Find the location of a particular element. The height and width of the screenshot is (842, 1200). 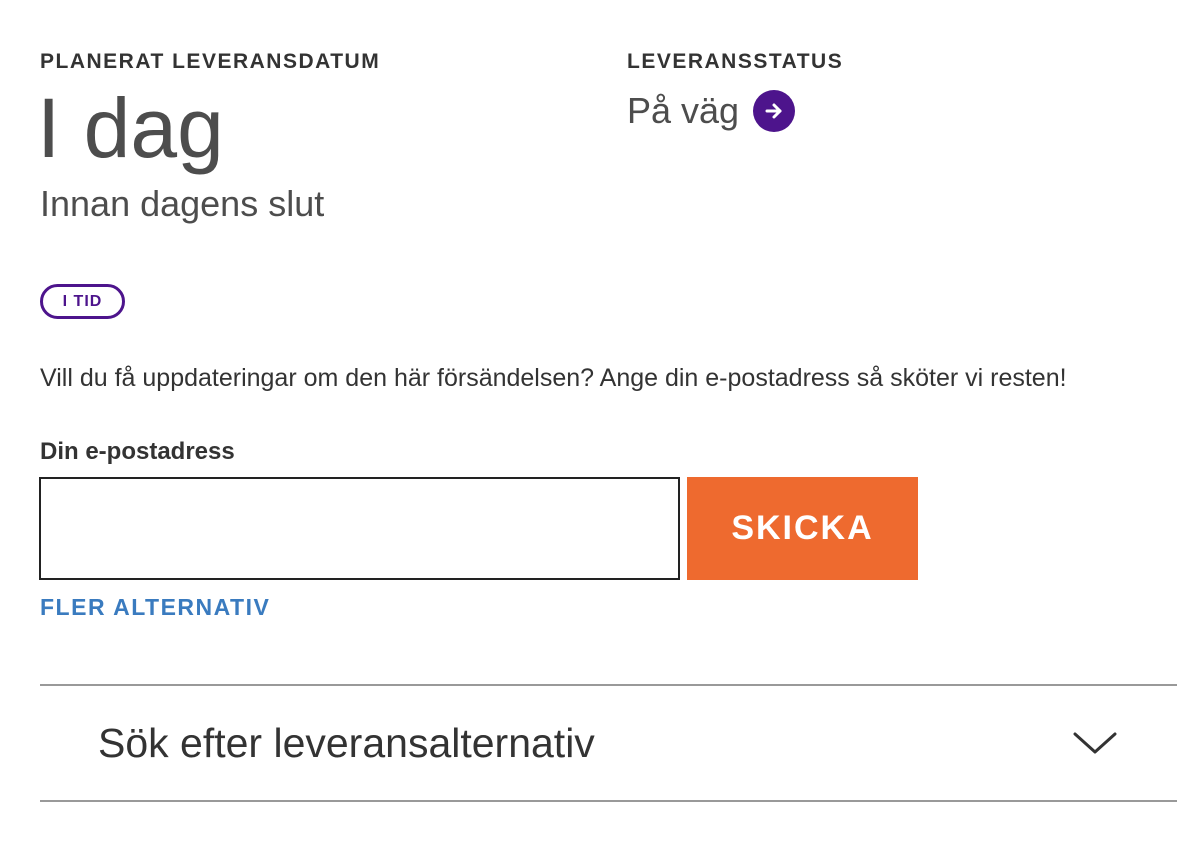

delivery-day: I dag is located at coordinates (130, 128).